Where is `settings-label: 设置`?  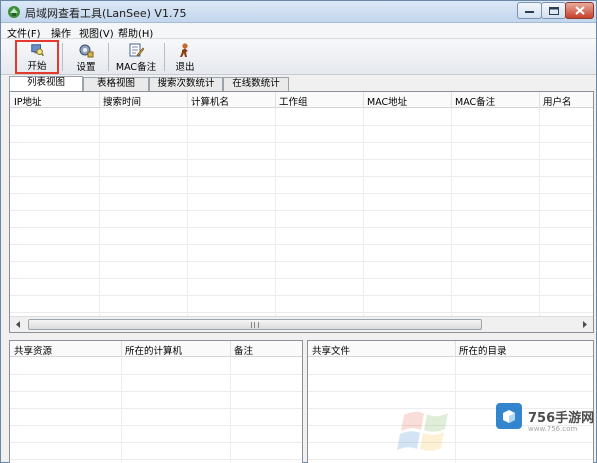
settings-label: 设置 is located at coordinates (86, 67).